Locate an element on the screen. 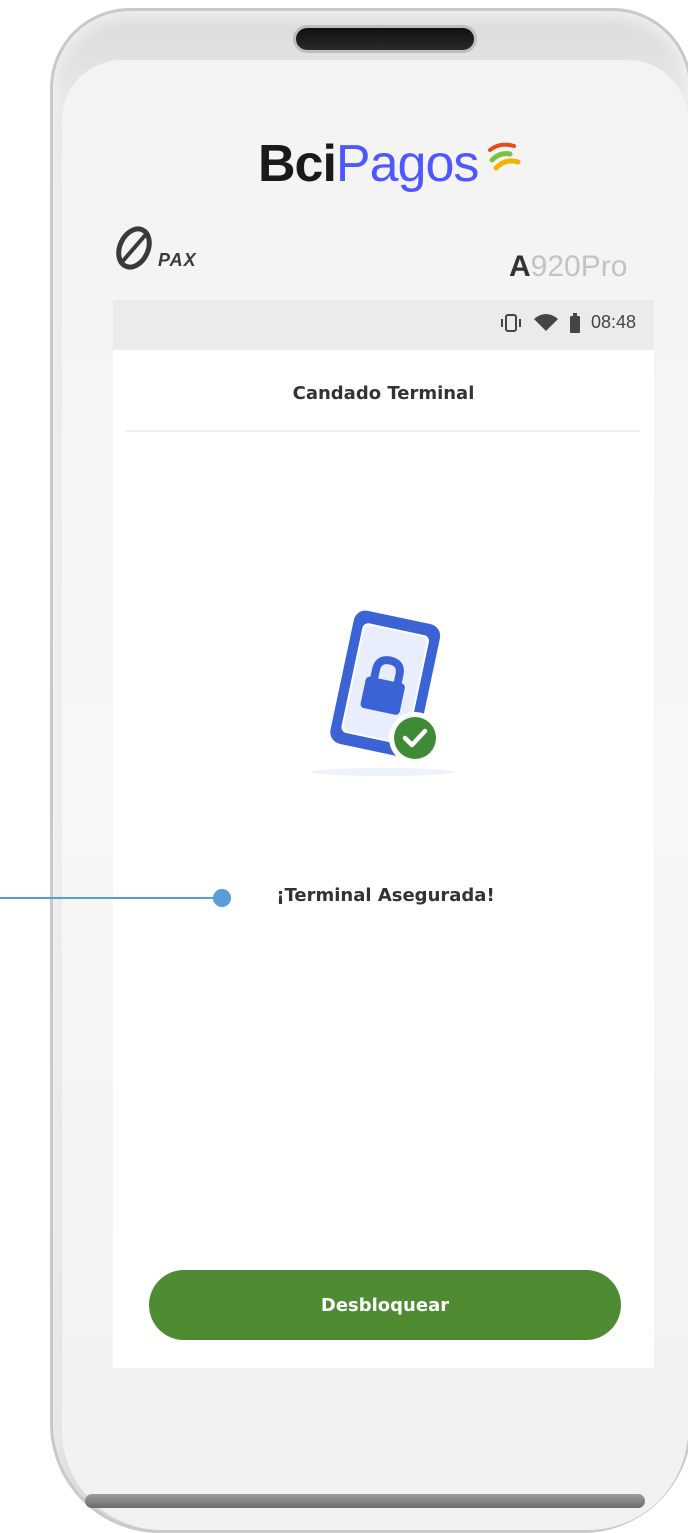 The height and width of the screenshot is (1533, 688). wifi-icon is located at coordinates (545, 322).